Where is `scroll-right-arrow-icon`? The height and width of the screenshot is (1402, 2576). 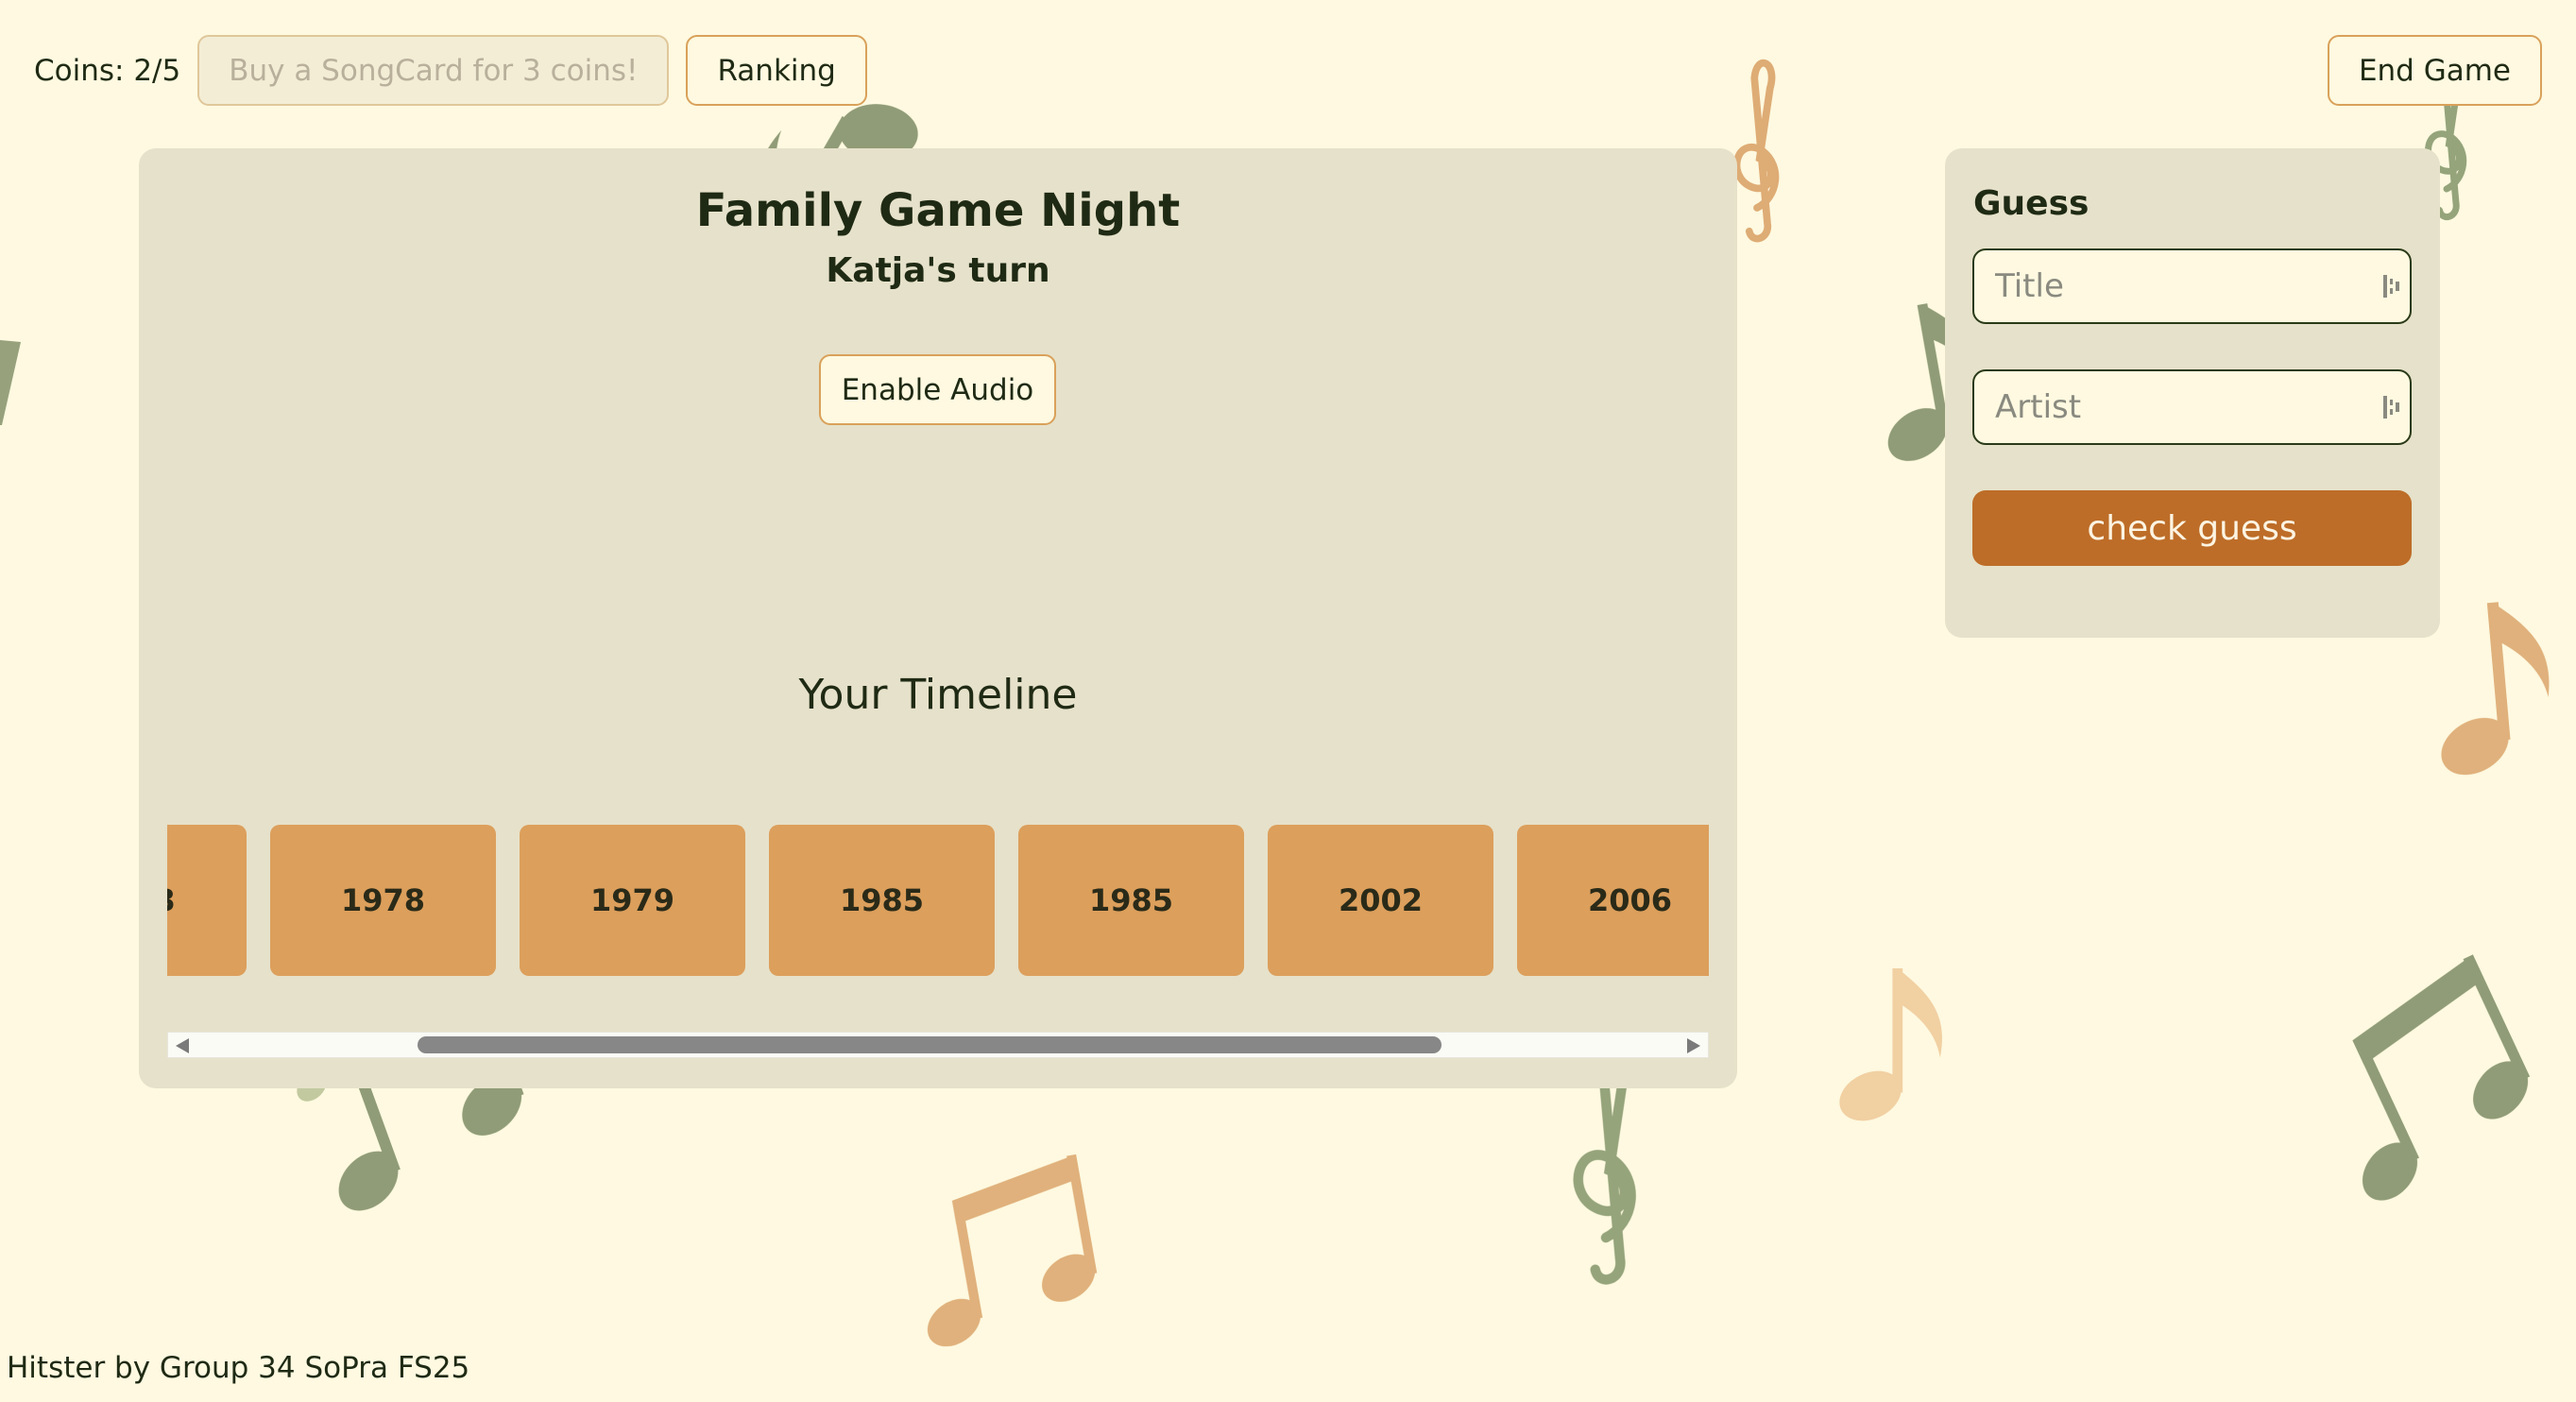 scroll-right-arrow-icon is located at coordinates (1693, 1045).